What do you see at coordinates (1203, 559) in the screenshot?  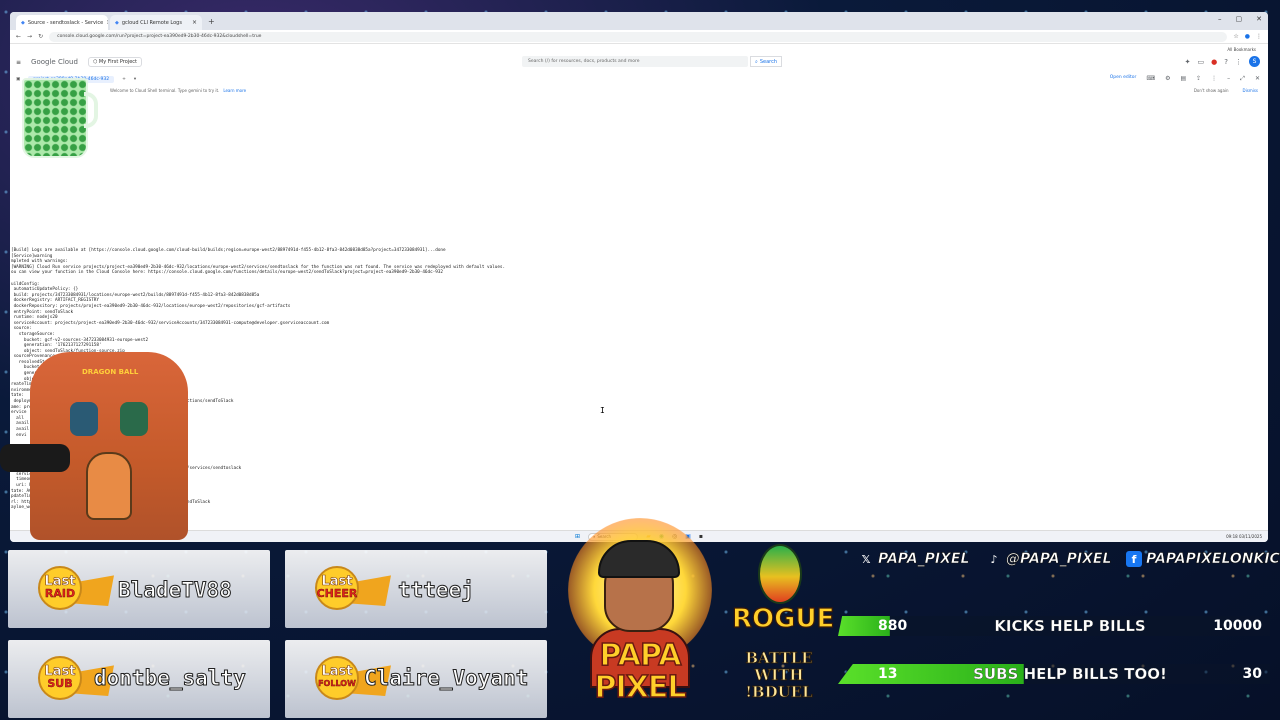 I see `social-facebook: f PAPAPIXELONKICK` at bounding box center [1203, 559].